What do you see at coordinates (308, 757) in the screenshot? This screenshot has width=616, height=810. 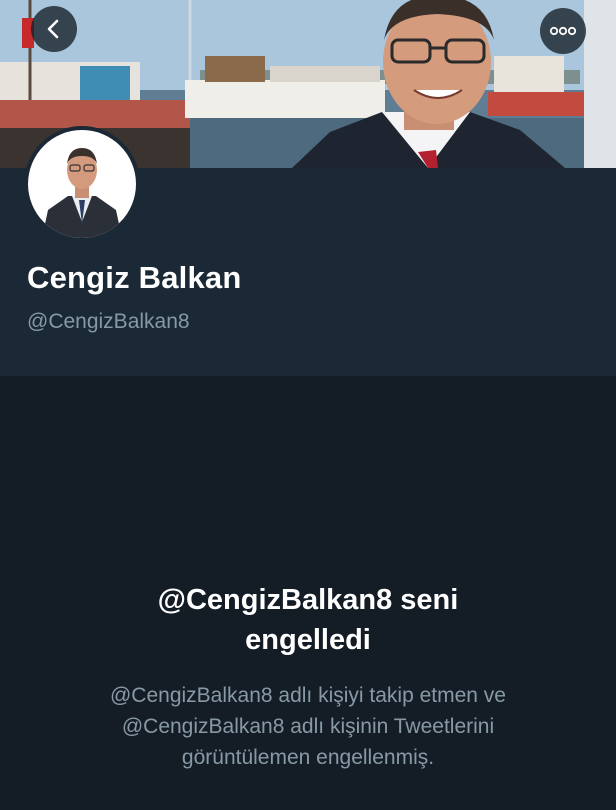 I see `blocked-description-line: görüntülemen engellenmiş.` at bounding box center [308, 757].